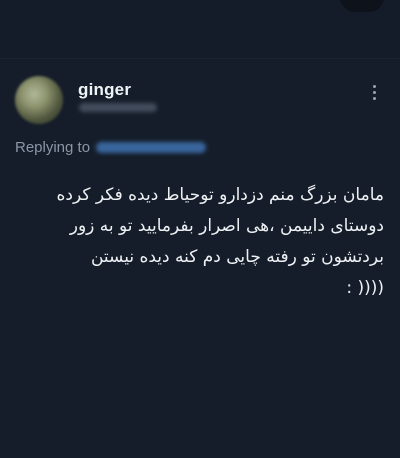 The width and height of the screenshot is (400, 458). I want to click on top-overflow-button, so click(362, 6).